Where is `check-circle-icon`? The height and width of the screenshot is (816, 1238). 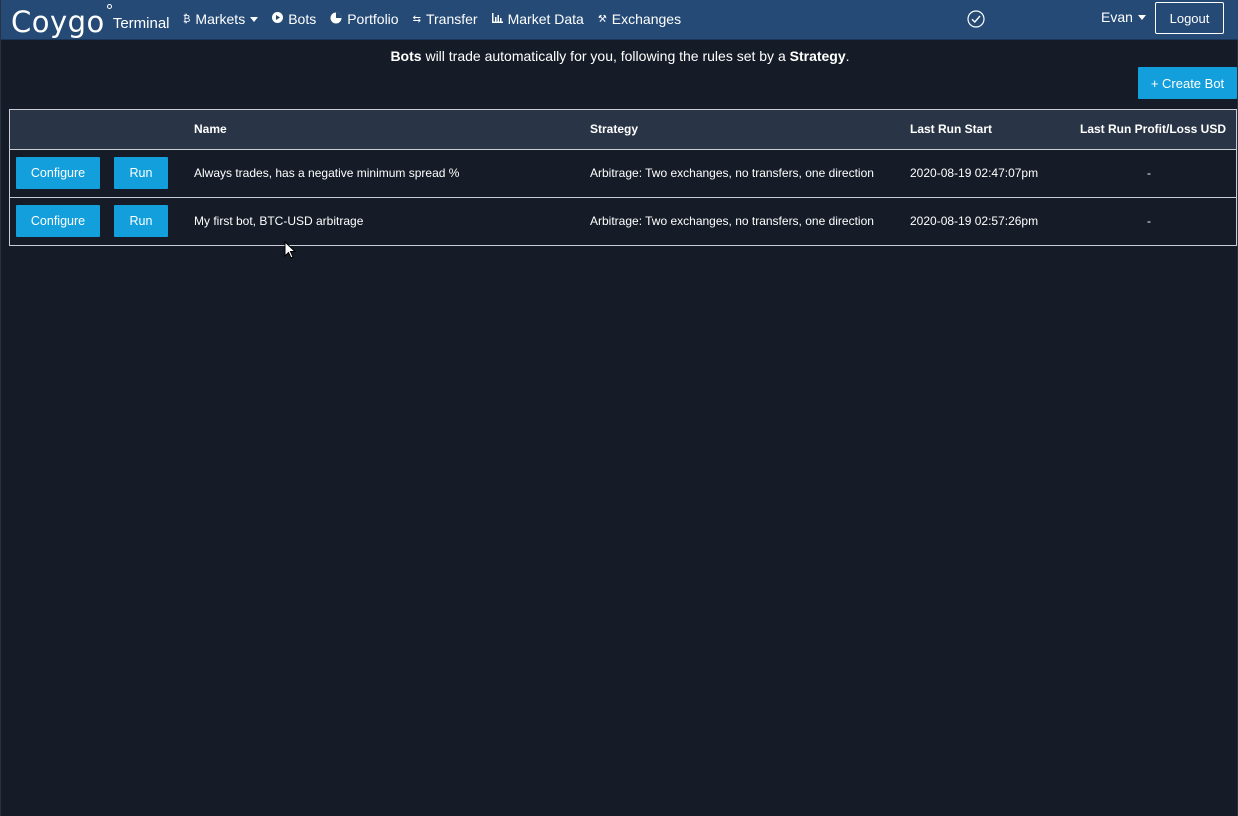 check-circle-icon is located at coordinates (976, 19).